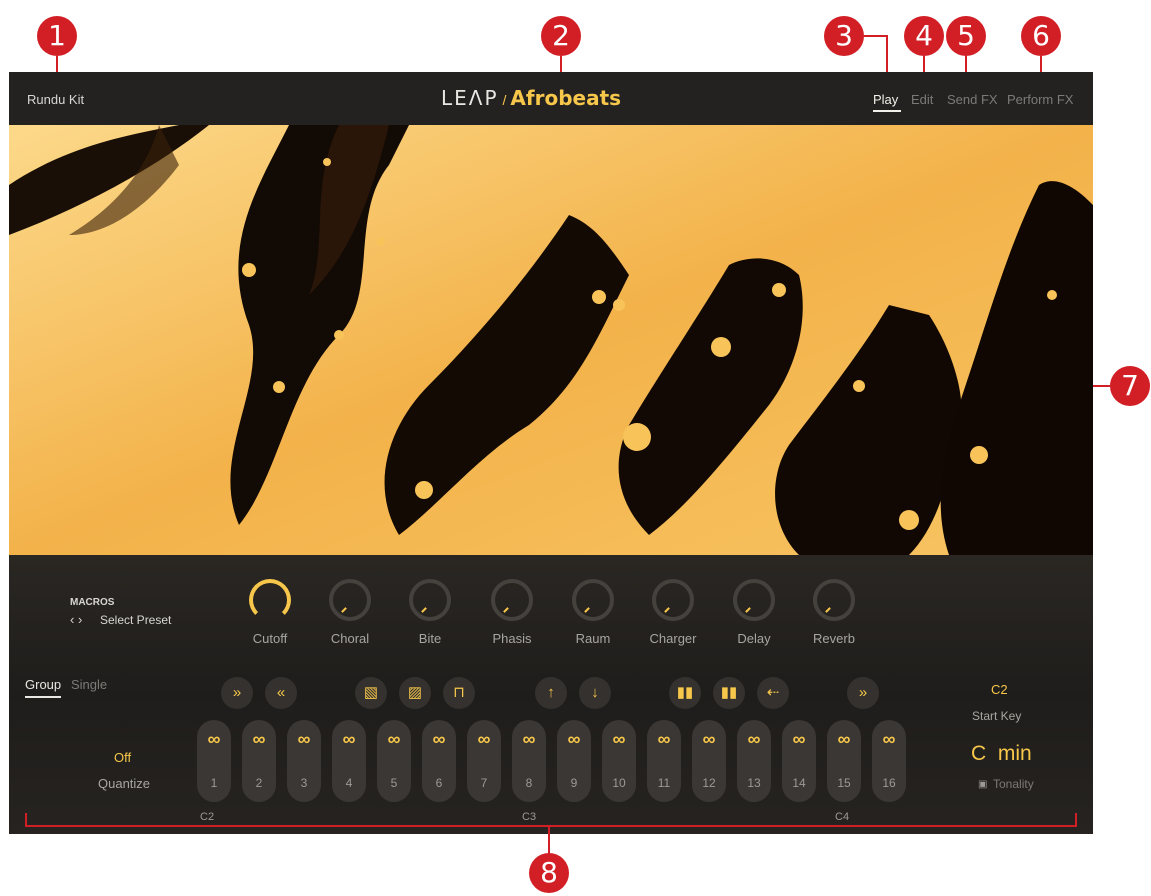 Image resolution: width=1151 pixels, height=896 pixels. I want to click on pad-9: ∞ 9, so click(574, 761).